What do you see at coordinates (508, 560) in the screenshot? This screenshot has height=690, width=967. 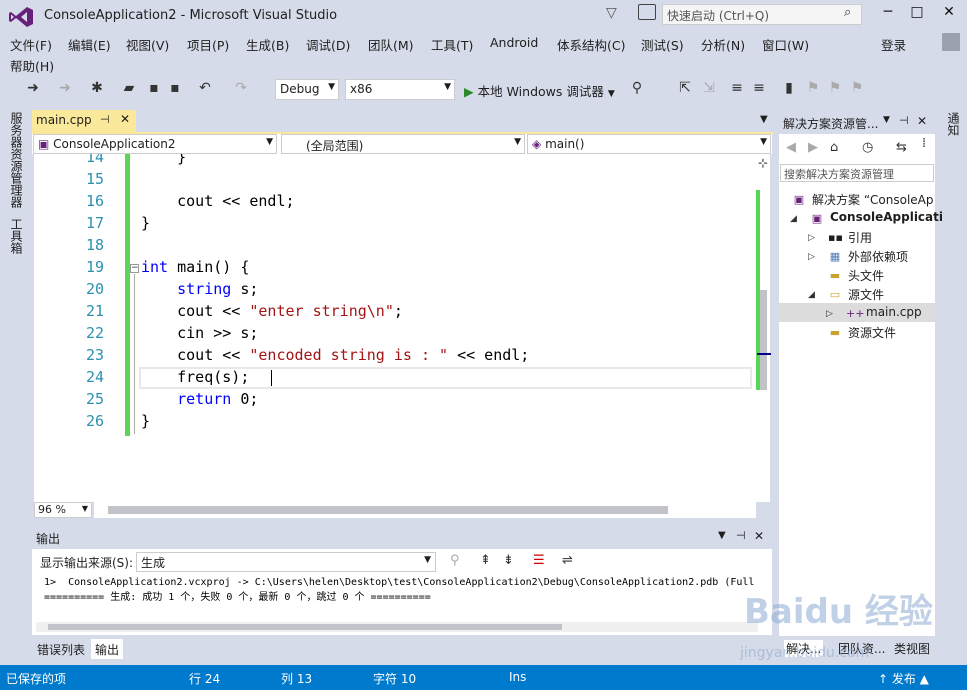 I see `next-message-icon: ⇟` at bounding box center [508, 560].